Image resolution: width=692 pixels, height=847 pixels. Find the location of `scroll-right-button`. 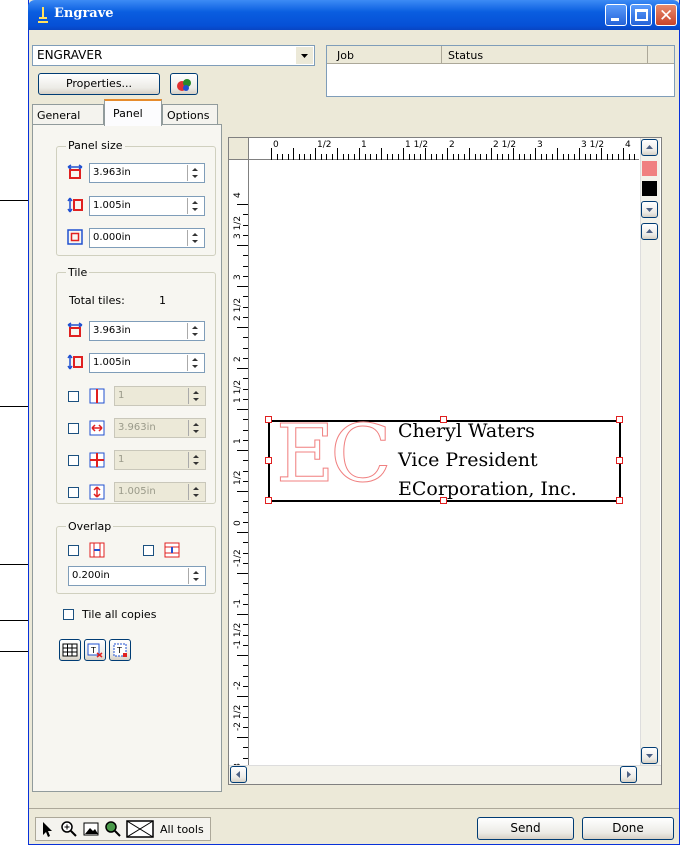

scroll-right-button is located at coordinates (628, 774).